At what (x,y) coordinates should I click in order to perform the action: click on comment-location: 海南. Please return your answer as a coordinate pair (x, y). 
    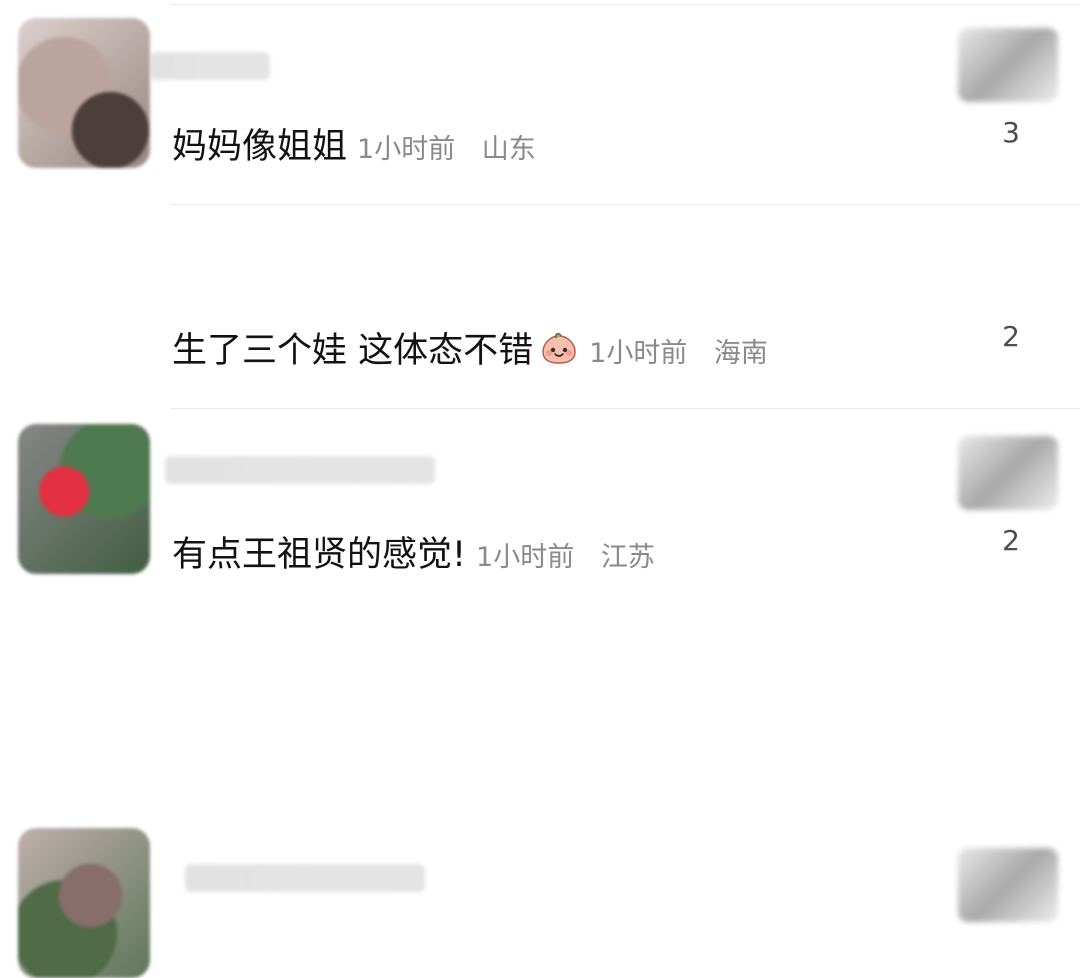
    Looking at the image, I should click on (740, 353).